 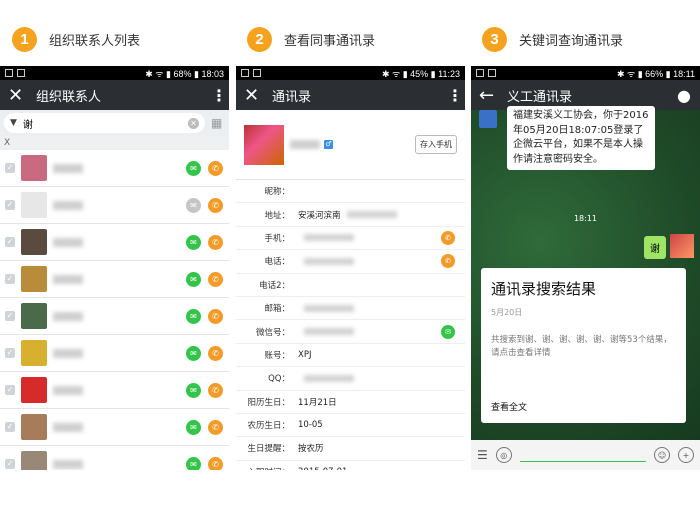 What do you see at coordinates (104, 123) in the screenshot?
I see `search-input: ▼ 谢 ✕` at bounding box center [104, 123].